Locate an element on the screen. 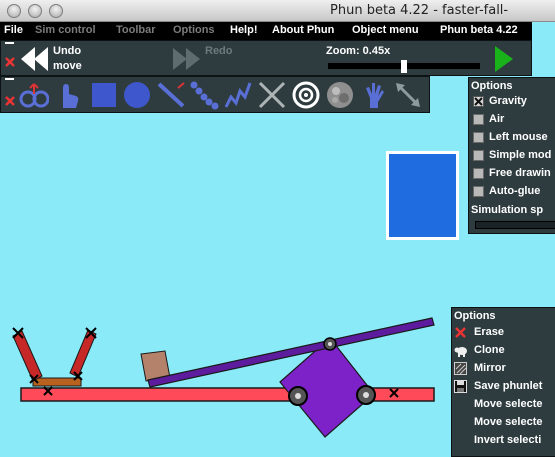  minimize-window-button is located at coordinates (35, 11).